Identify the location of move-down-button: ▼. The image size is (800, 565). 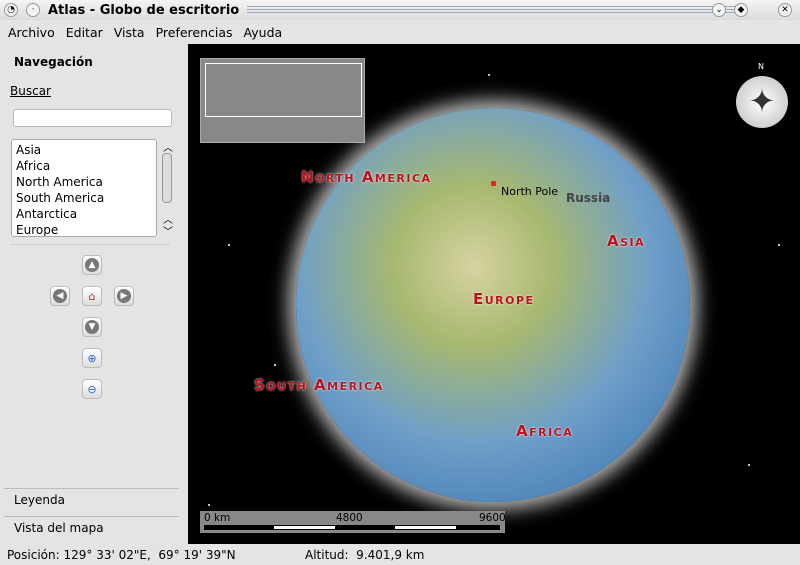
(92, 327).